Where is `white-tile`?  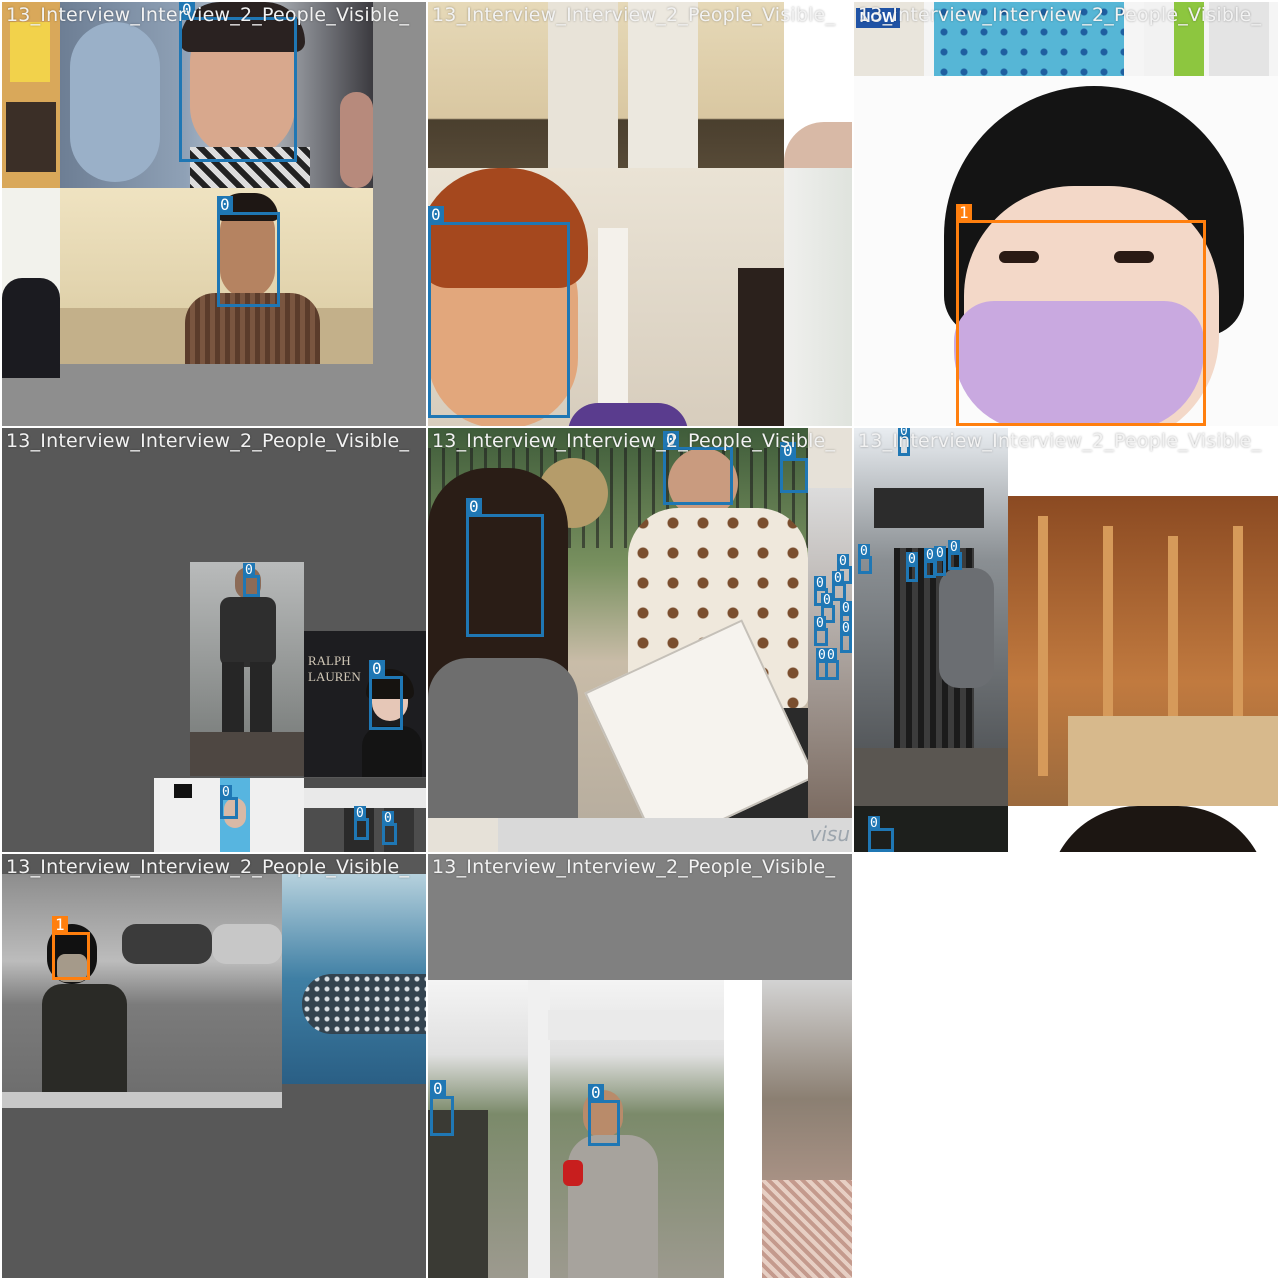
white-tile is located at coordinates (743, 1129).